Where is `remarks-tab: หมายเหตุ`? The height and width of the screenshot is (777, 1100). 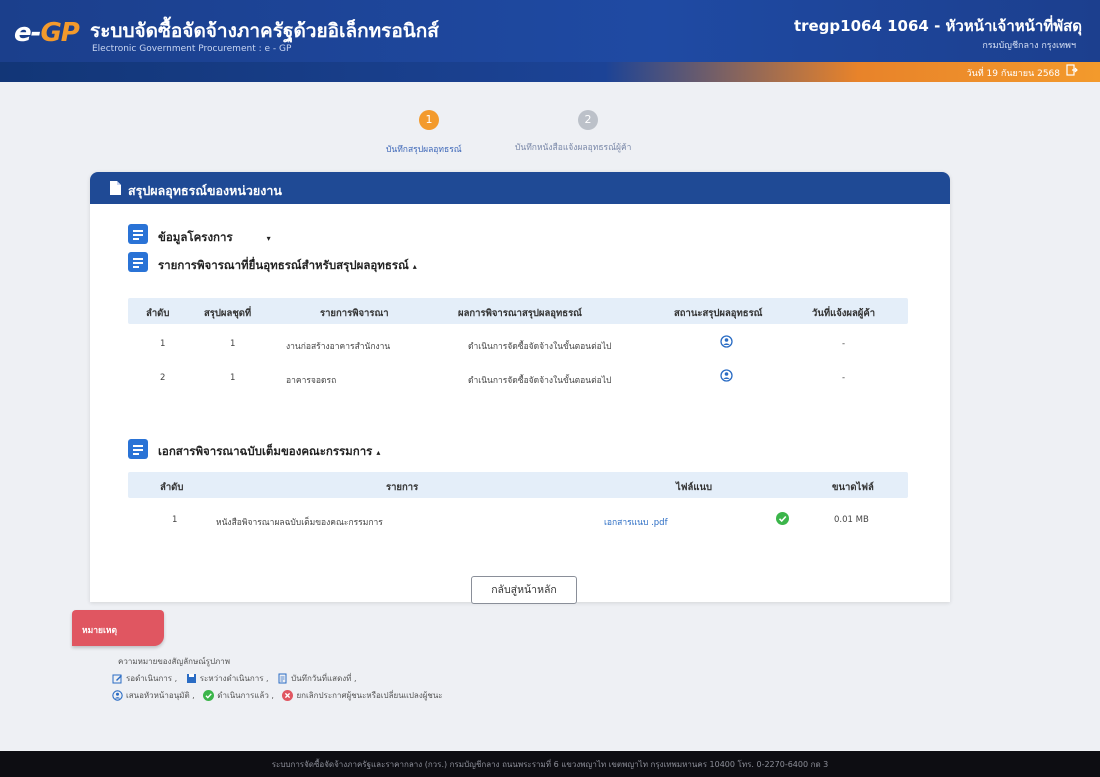
remarks-tab: หมายเหตุ is located at coordinates (118, 628).